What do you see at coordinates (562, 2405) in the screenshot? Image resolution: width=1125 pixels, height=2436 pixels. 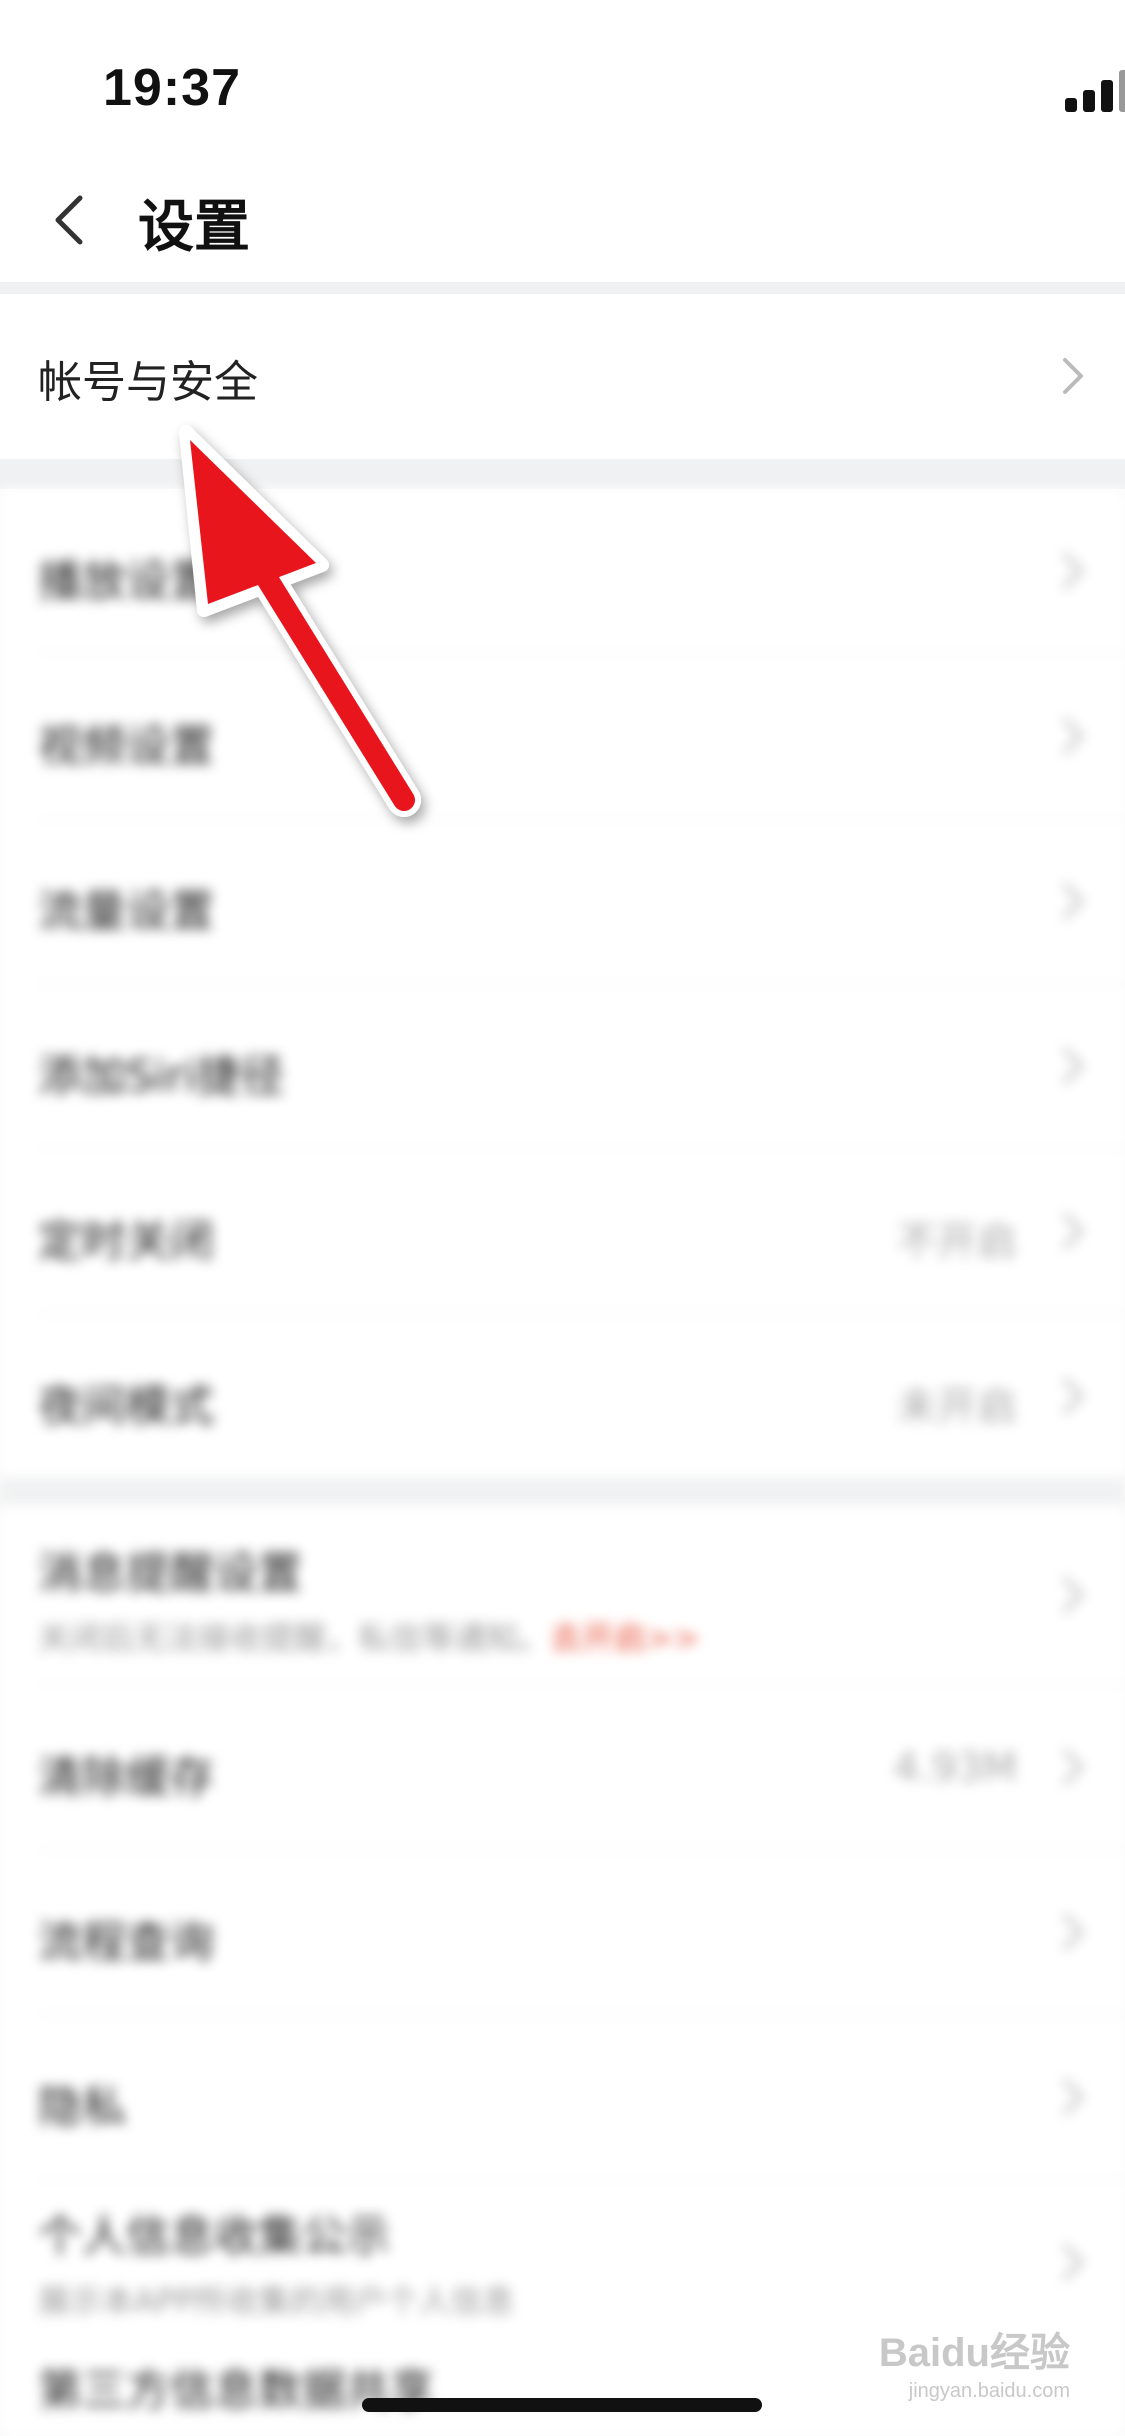 I see `home-indicator` at bounding box center [562, 2405].